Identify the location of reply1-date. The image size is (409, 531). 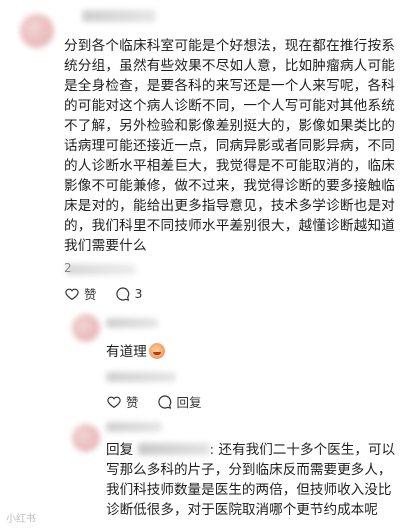
(141, 377).